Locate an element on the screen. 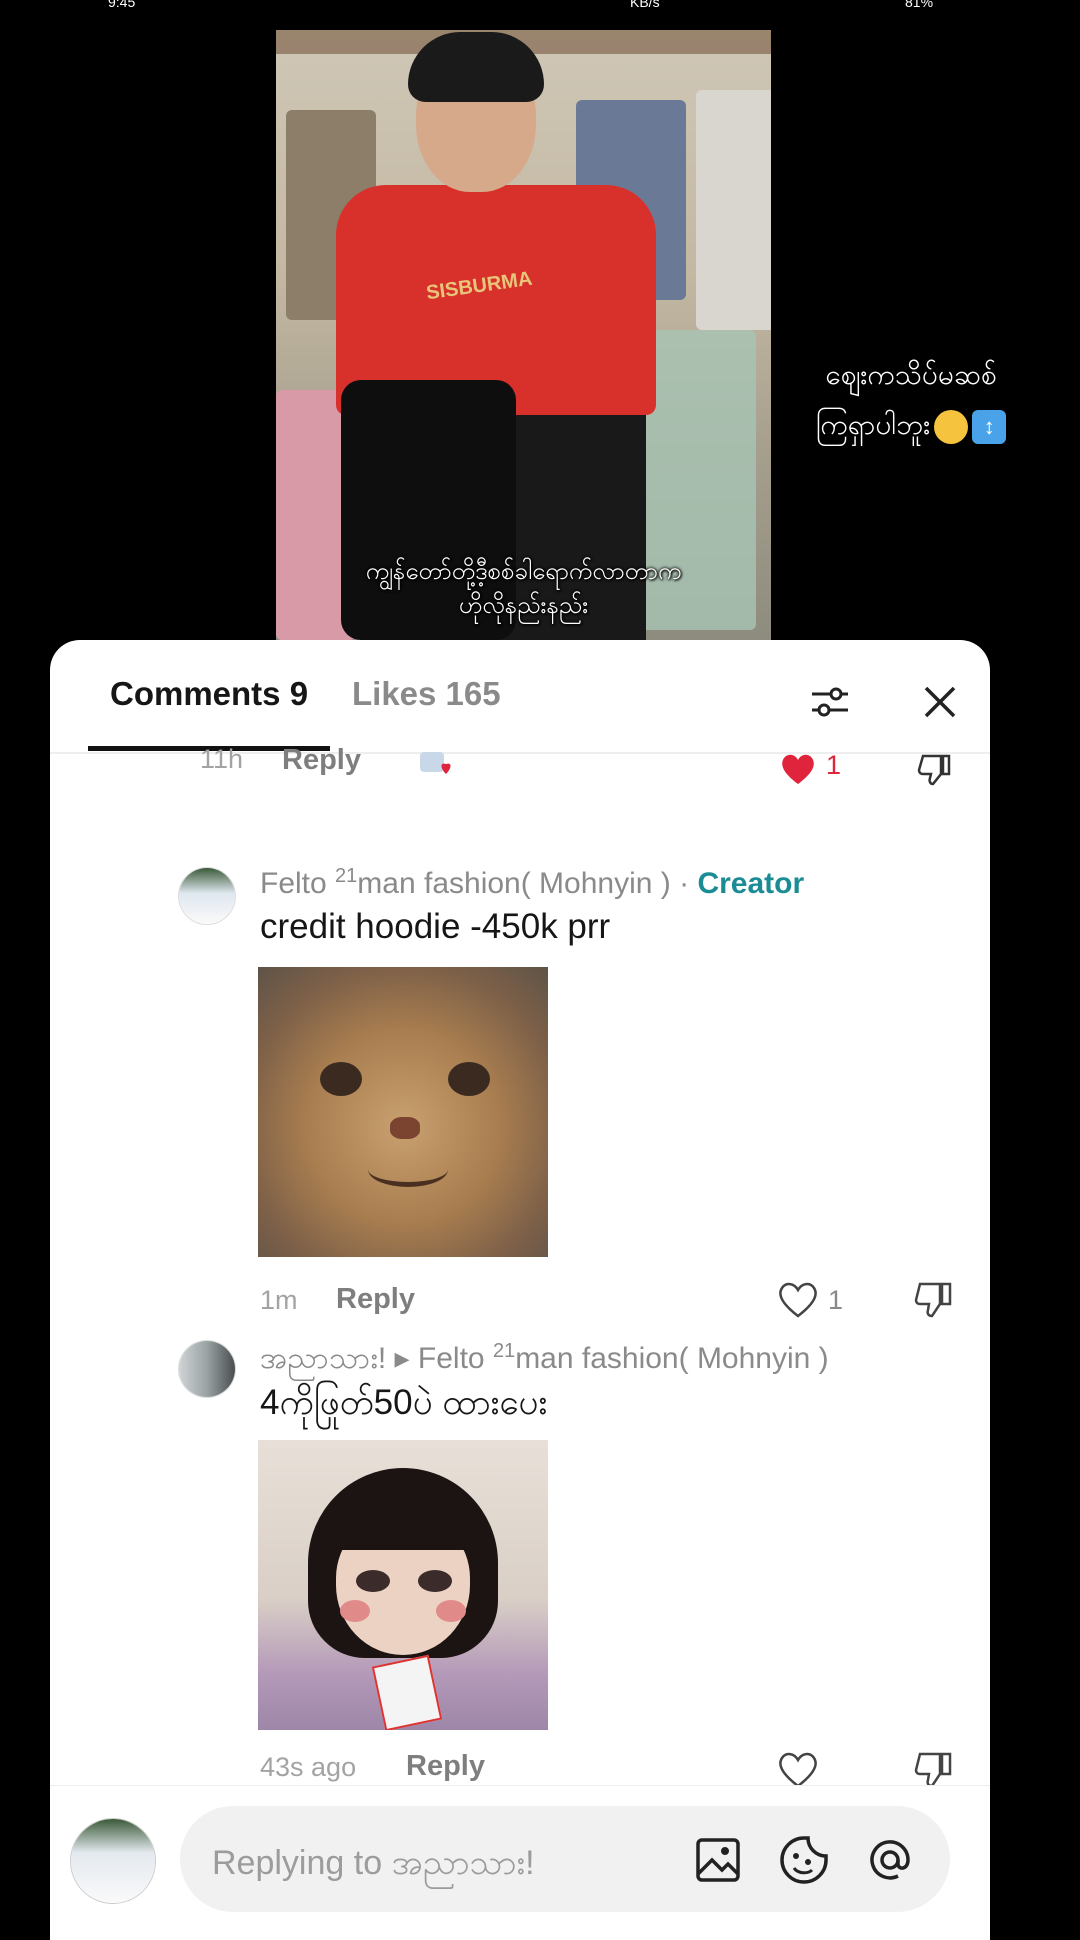  status-battery: 81% is located at coordinates (919, 5).